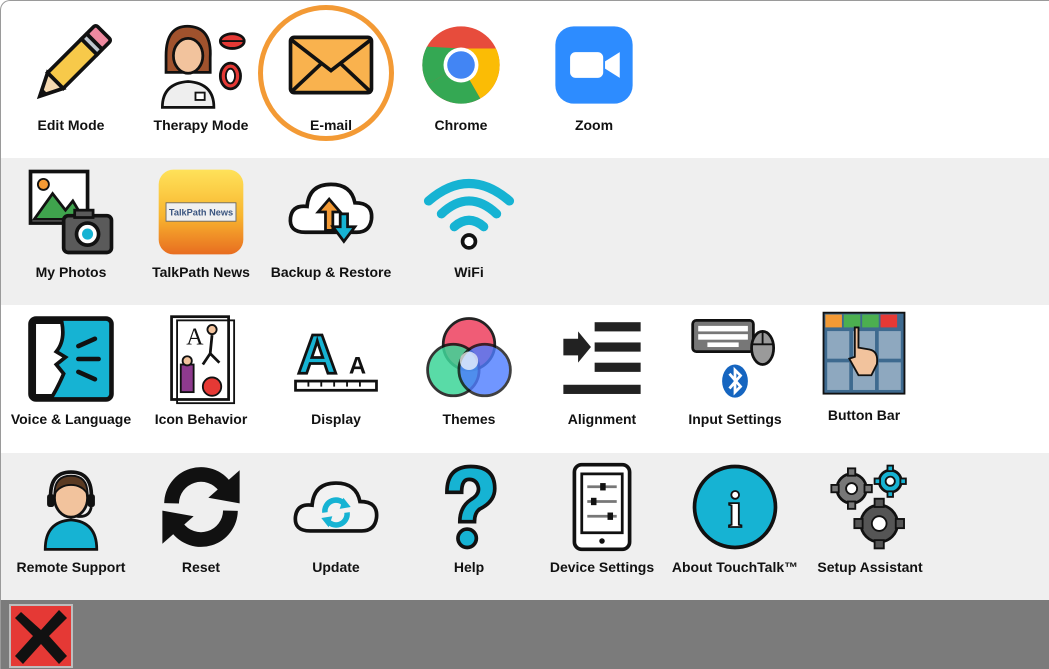  I want to click on update-button: Update, so click(336, 526).